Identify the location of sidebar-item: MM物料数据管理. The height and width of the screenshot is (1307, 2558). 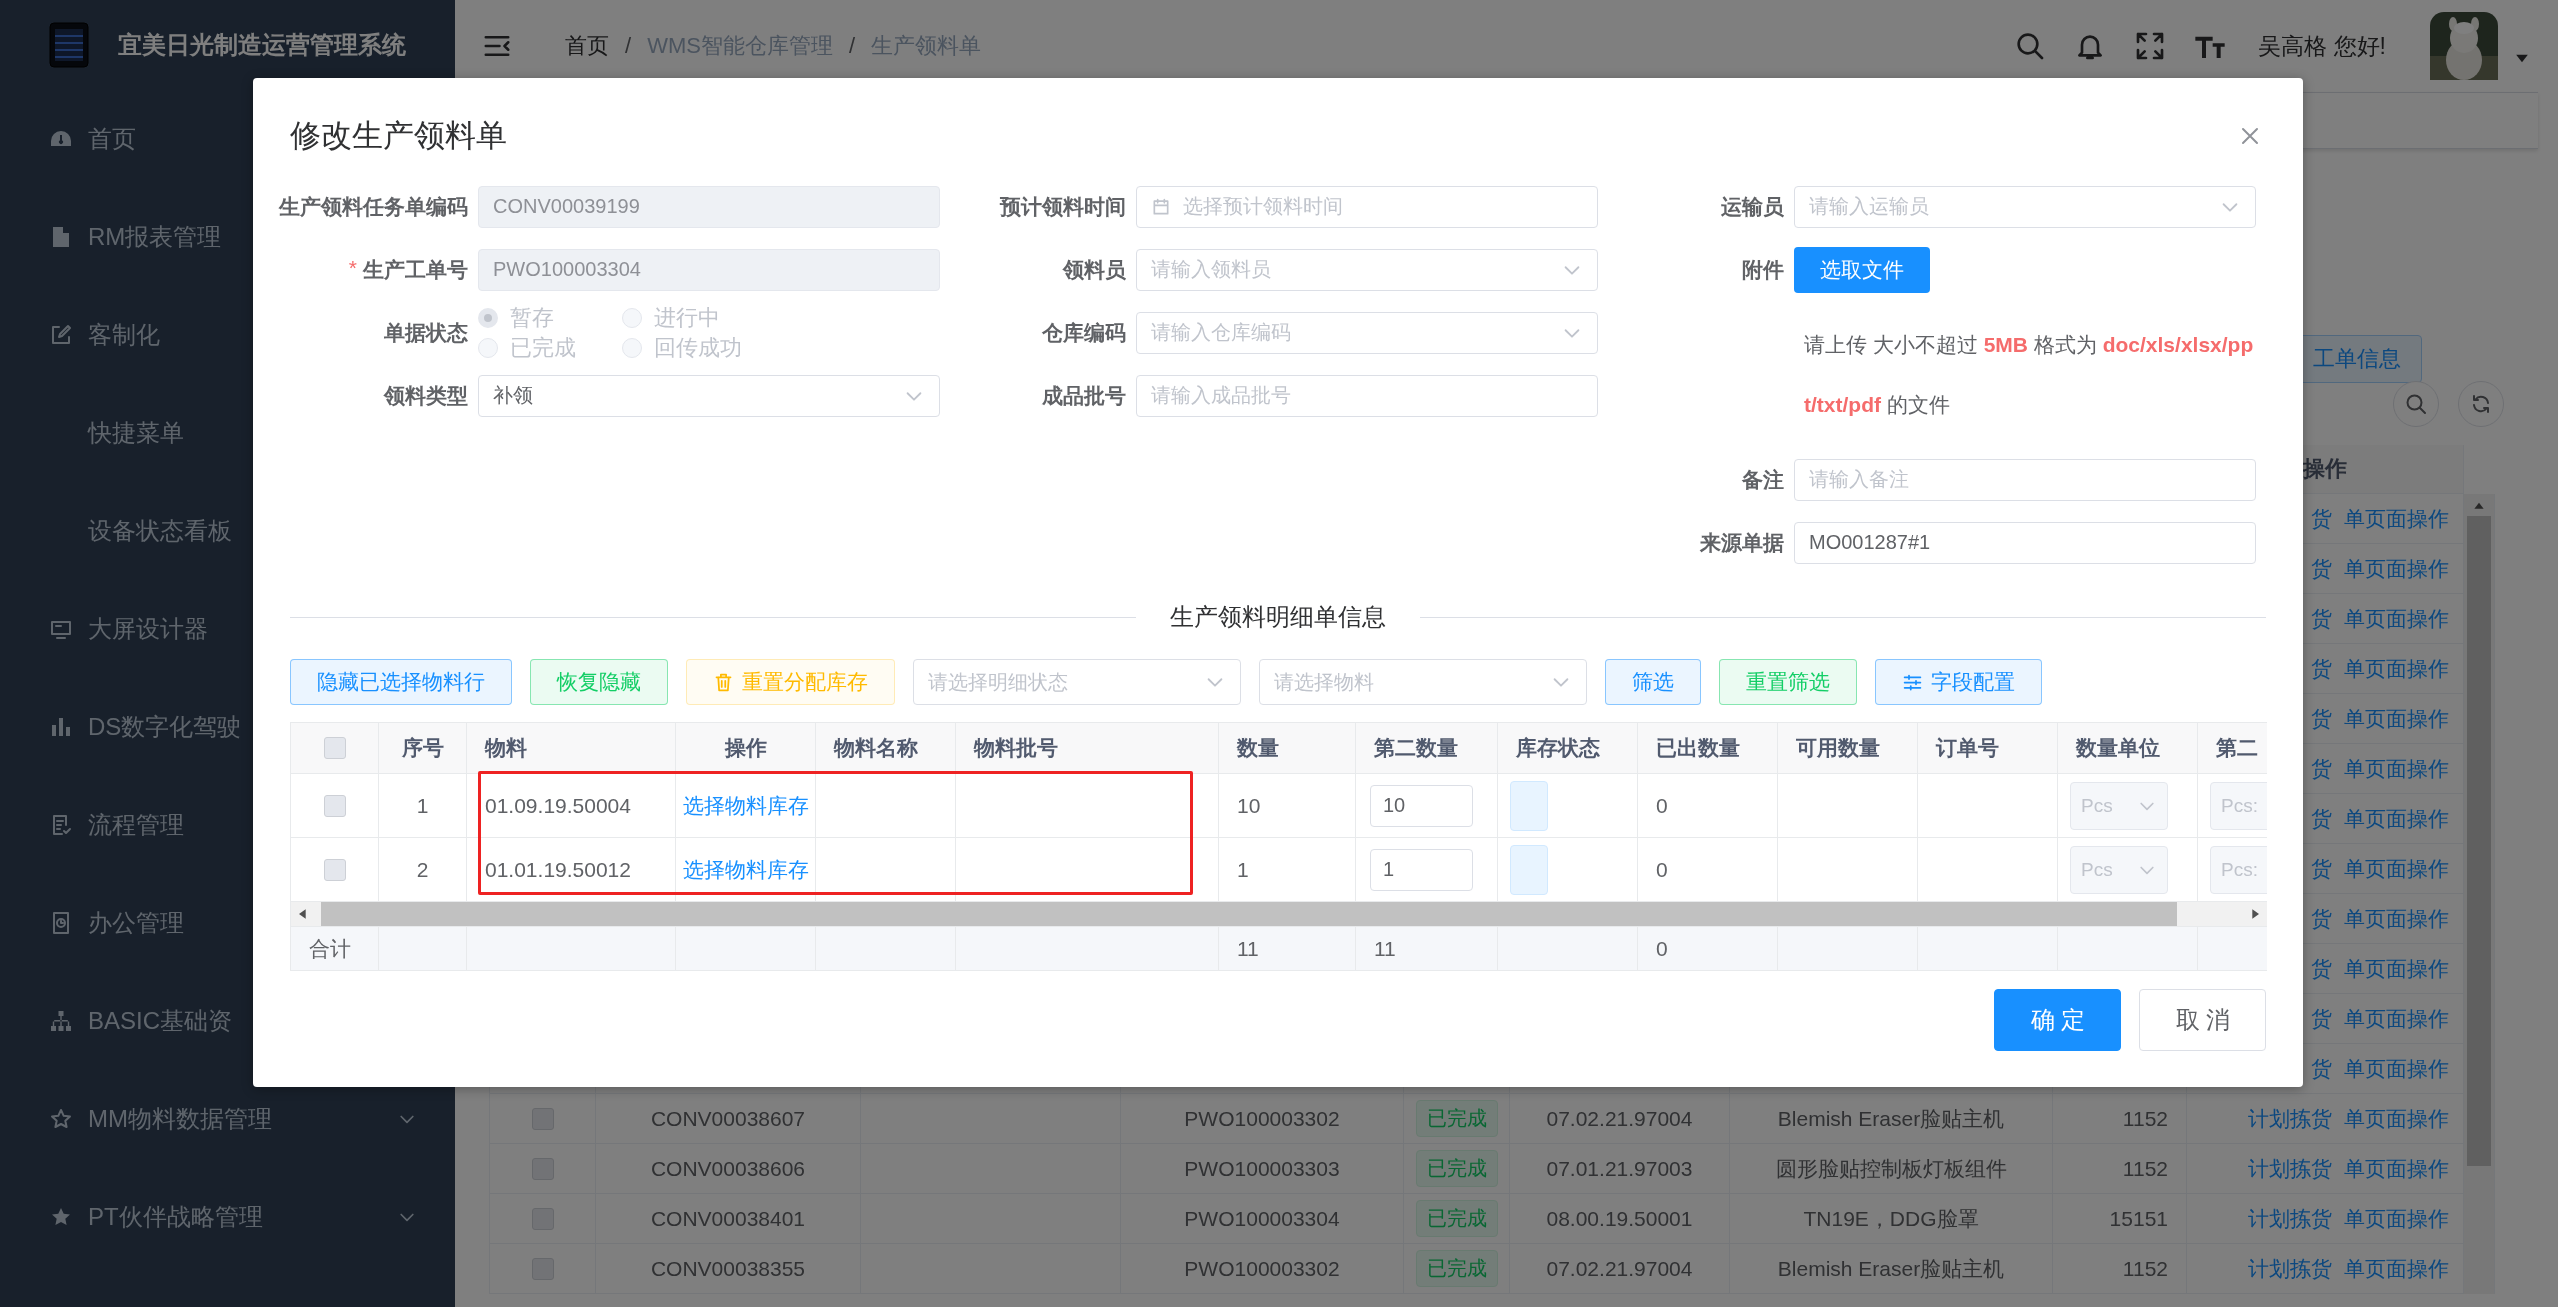
(227, 1119).